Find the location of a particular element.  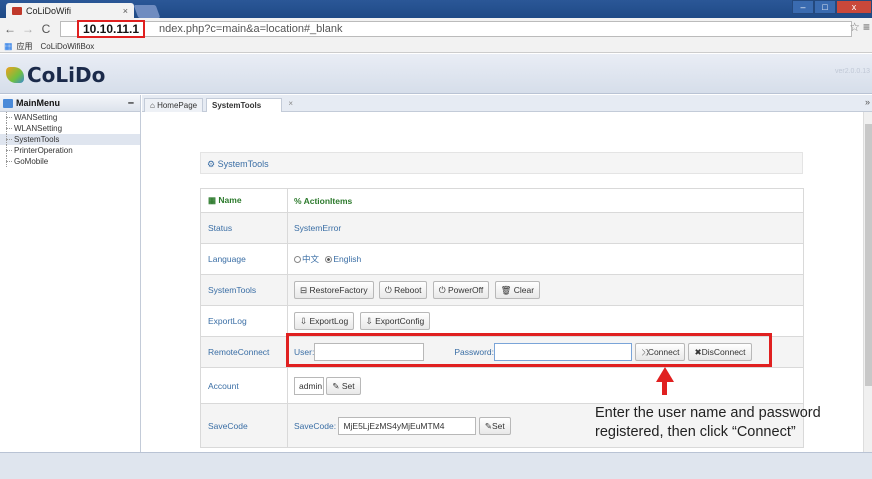

apps-grid-icon: ▦ is located at coordinates (8, 46).